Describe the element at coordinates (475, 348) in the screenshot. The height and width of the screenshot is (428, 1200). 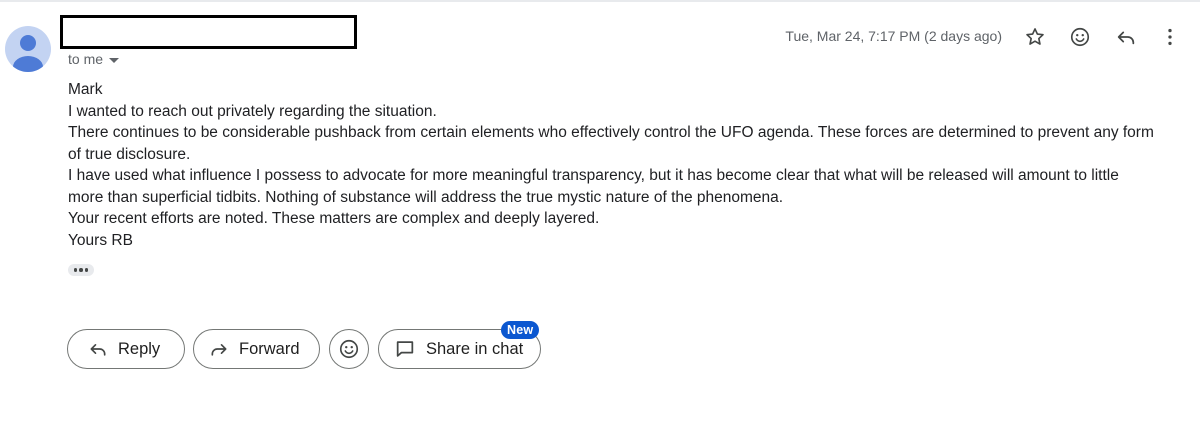
I see `share-in-chat-label: Share in chat` at that location.